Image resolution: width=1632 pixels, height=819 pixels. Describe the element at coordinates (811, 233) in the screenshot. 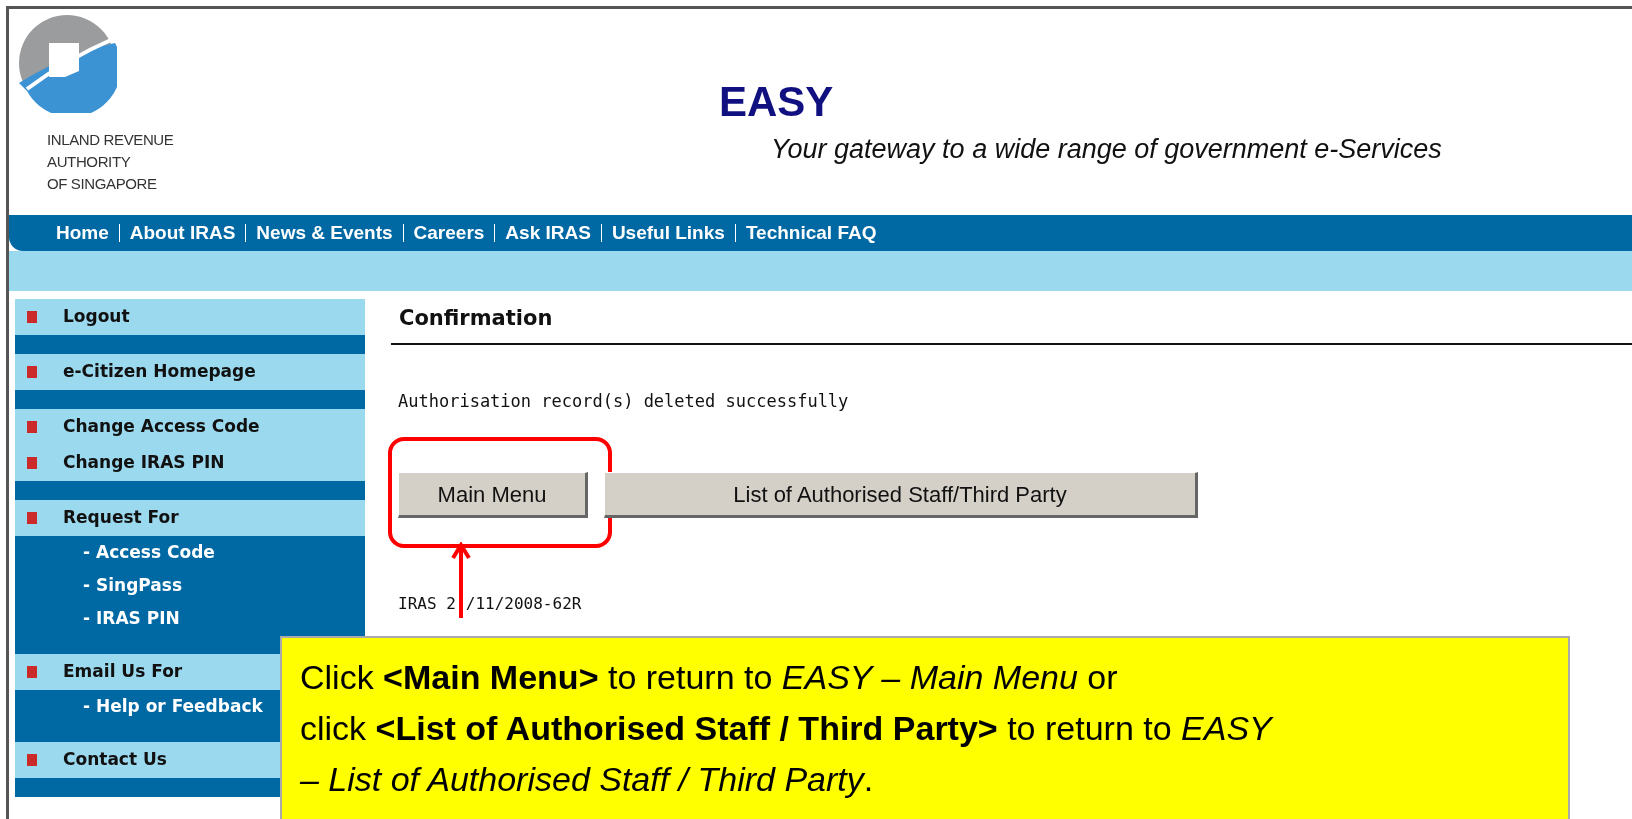

I see `nav-link: Technical FAQ` at that location.